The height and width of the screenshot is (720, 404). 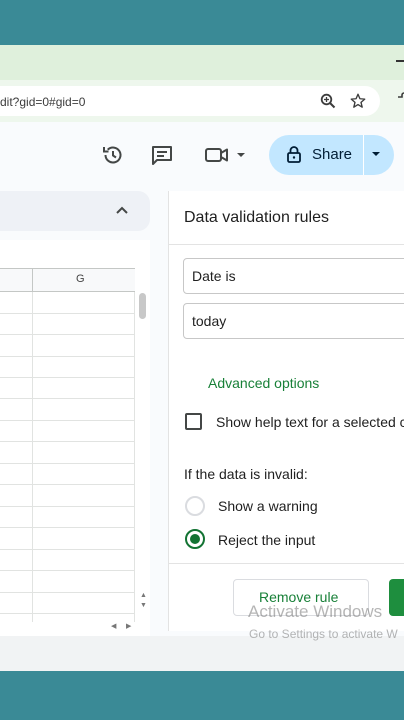 I want to click on column-header-row, so click(x=67, y=280).